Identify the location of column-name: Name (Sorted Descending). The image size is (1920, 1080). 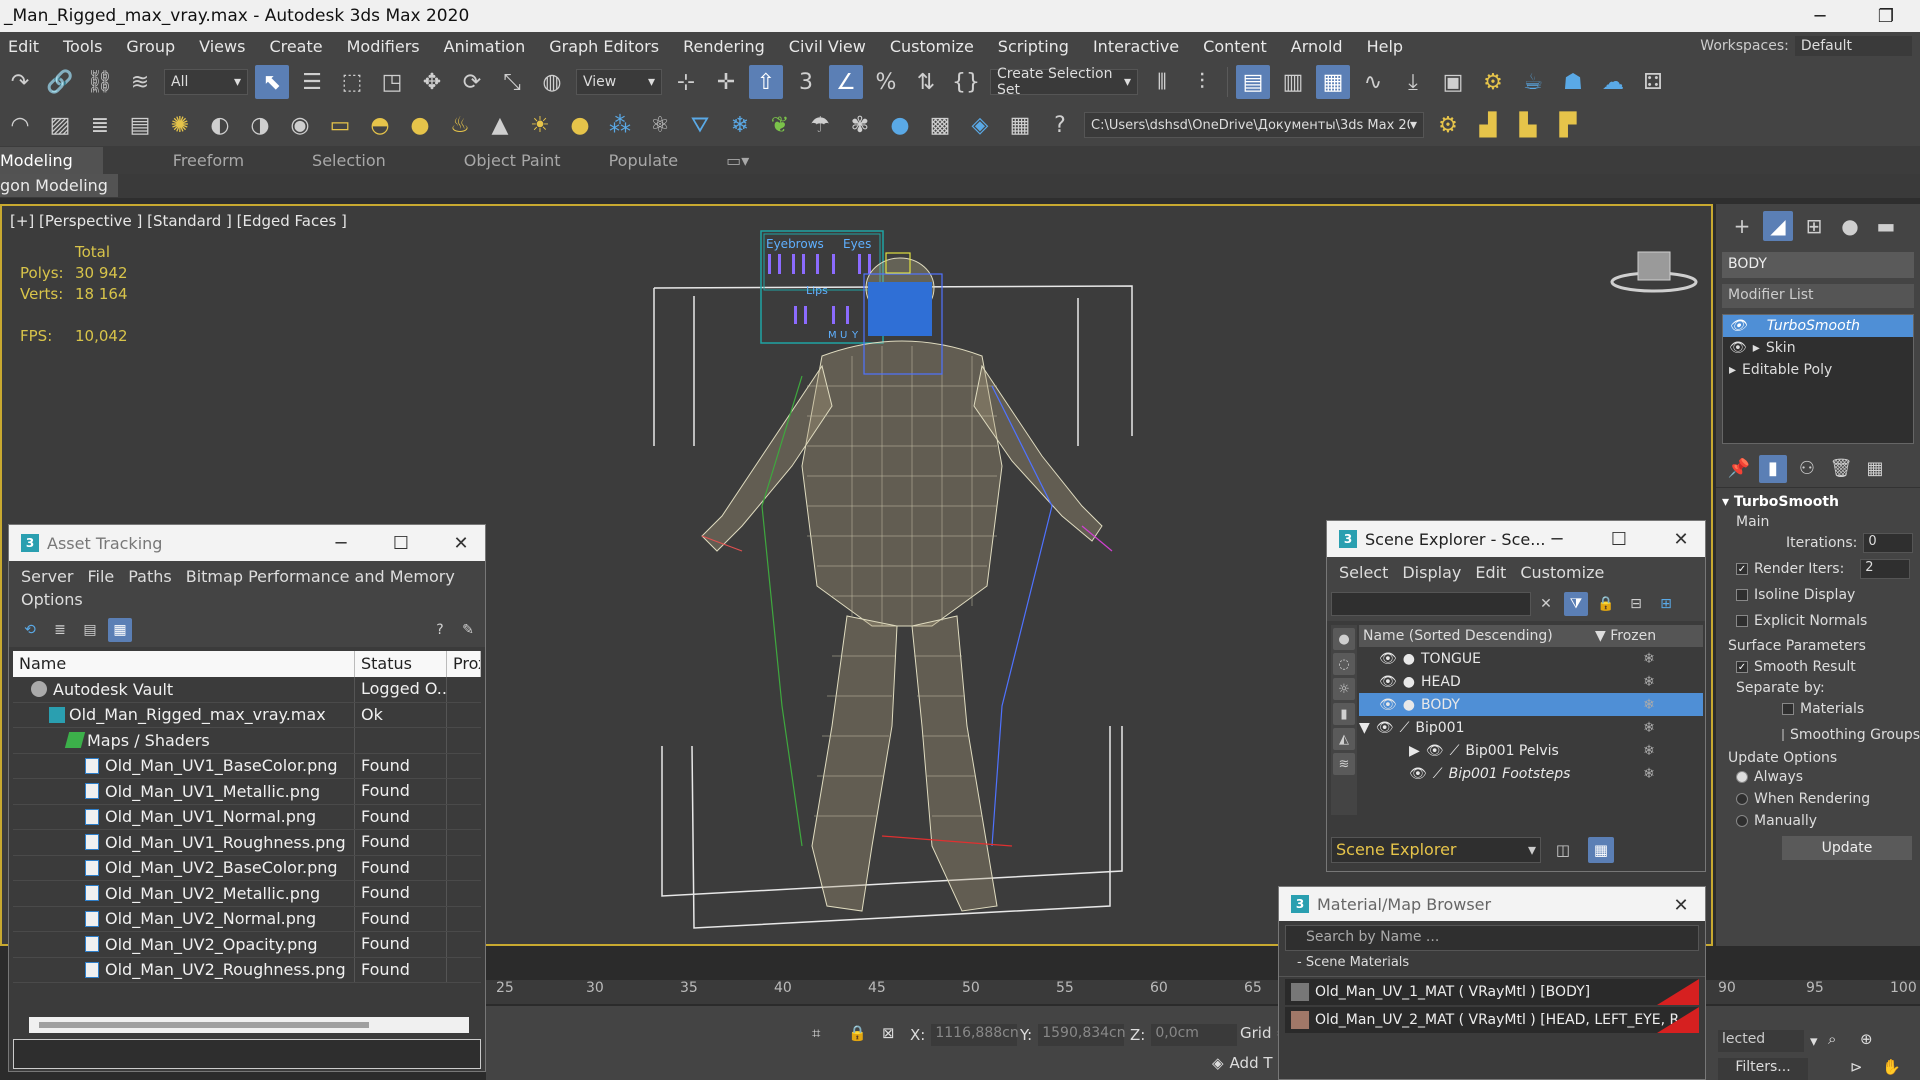
(1477, 636).